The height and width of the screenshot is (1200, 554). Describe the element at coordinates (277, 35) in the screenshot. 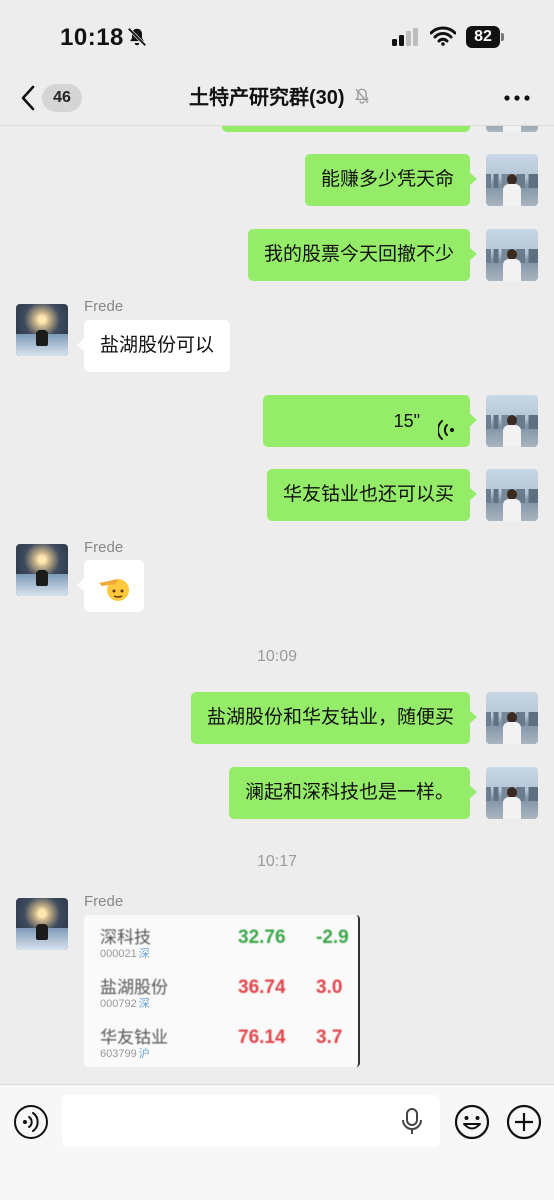

I see `status-bar: 10:18 82` at that location.